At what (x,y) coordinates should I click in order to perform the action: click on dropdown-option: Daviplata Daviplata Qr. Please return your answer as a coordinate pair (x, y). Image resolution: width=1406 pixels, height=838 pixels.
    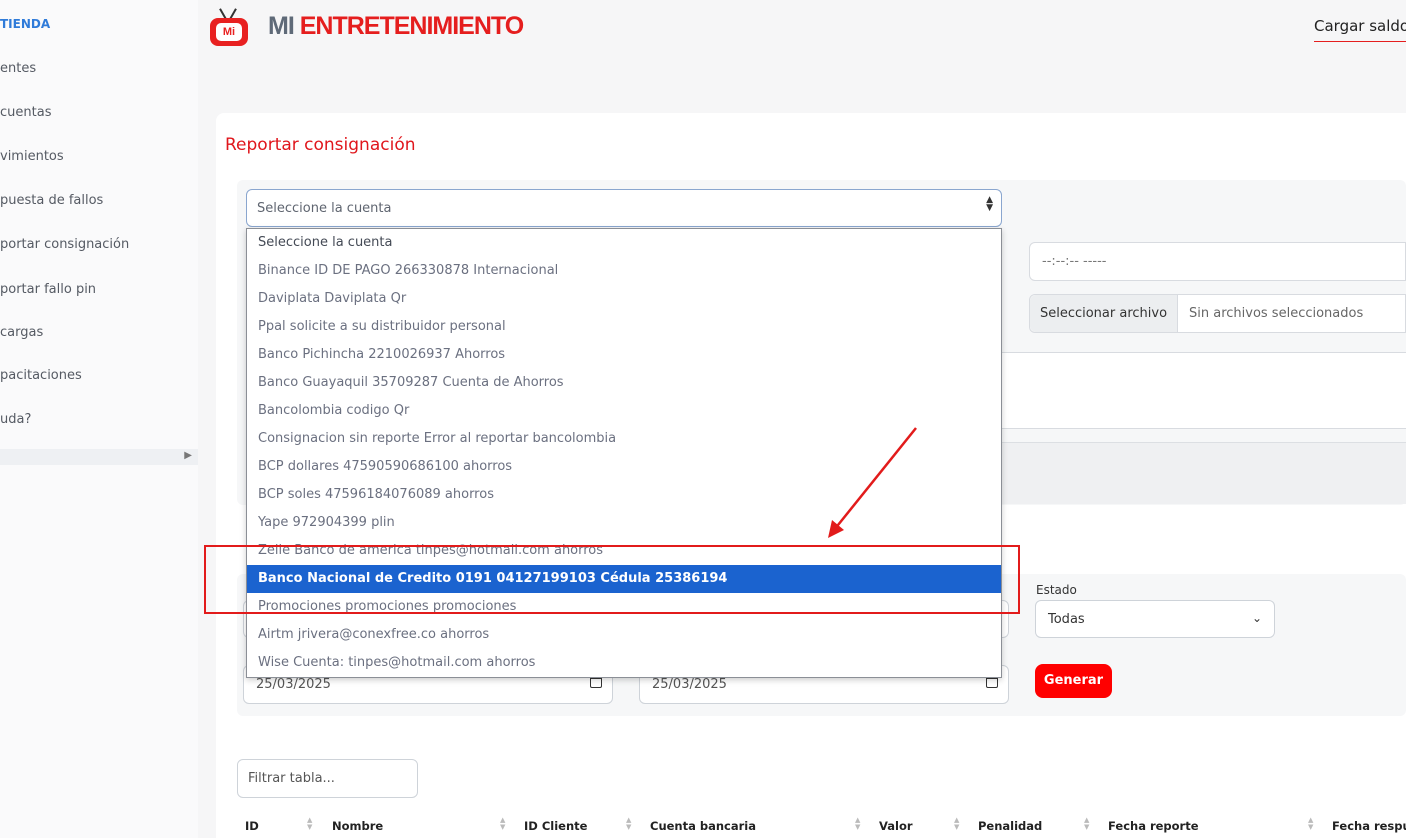
    Looking at the image, I should click on (624, 299).